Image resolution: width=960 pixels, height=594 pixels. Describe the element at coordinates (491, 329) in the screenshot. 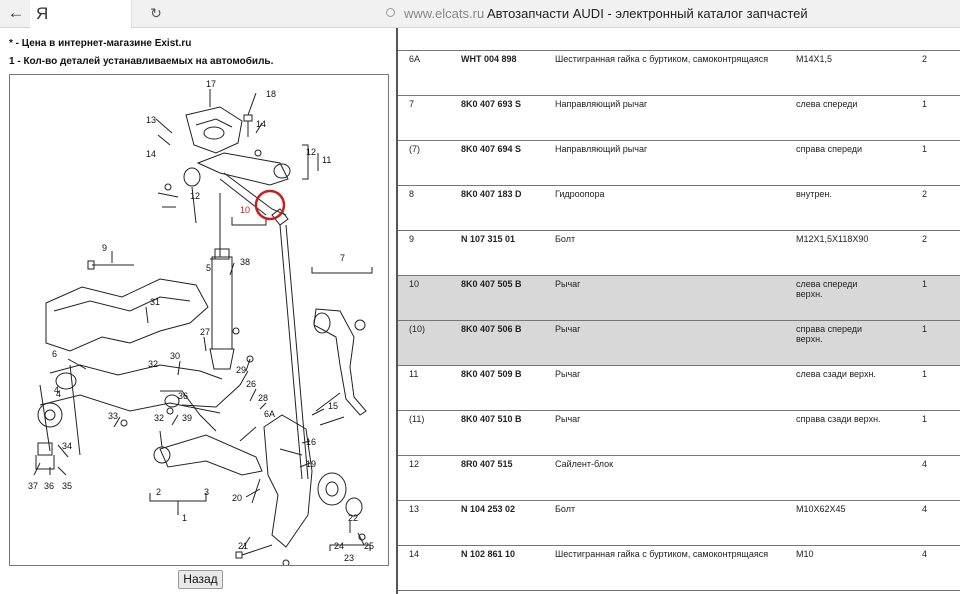

I see `part-catalog-number: 8K0 407 506 B` at that location.